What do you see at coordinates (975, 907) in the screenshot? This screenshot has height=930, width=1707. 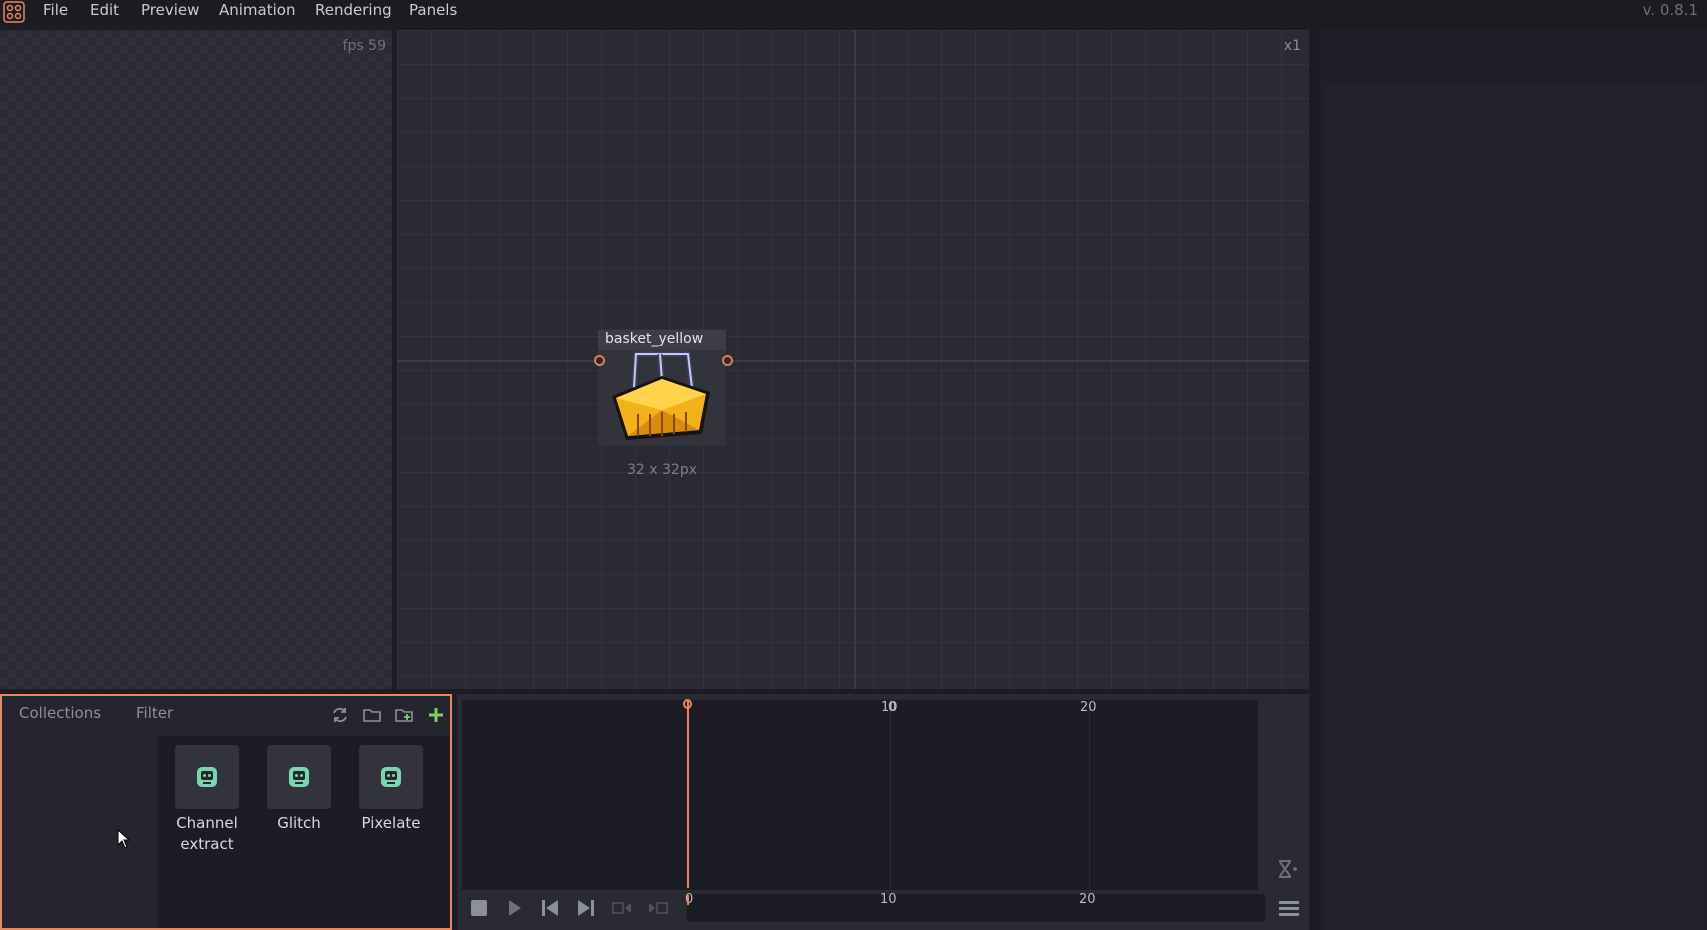 I see `timeline-scrubber: 0 10 20` at bounding box center [975, 907].